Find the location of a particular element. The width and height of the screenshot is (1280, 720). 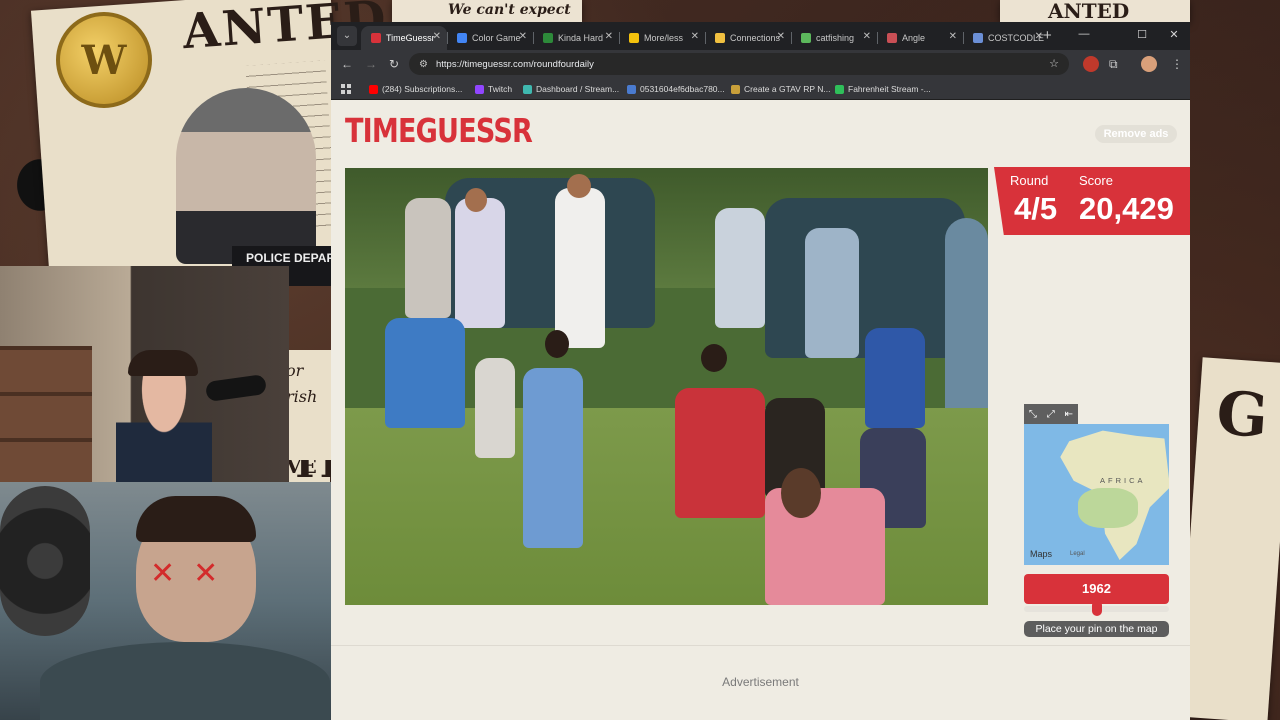

timeguessr-logo: TIMEGUESSR is located at coordinates (439, 130).